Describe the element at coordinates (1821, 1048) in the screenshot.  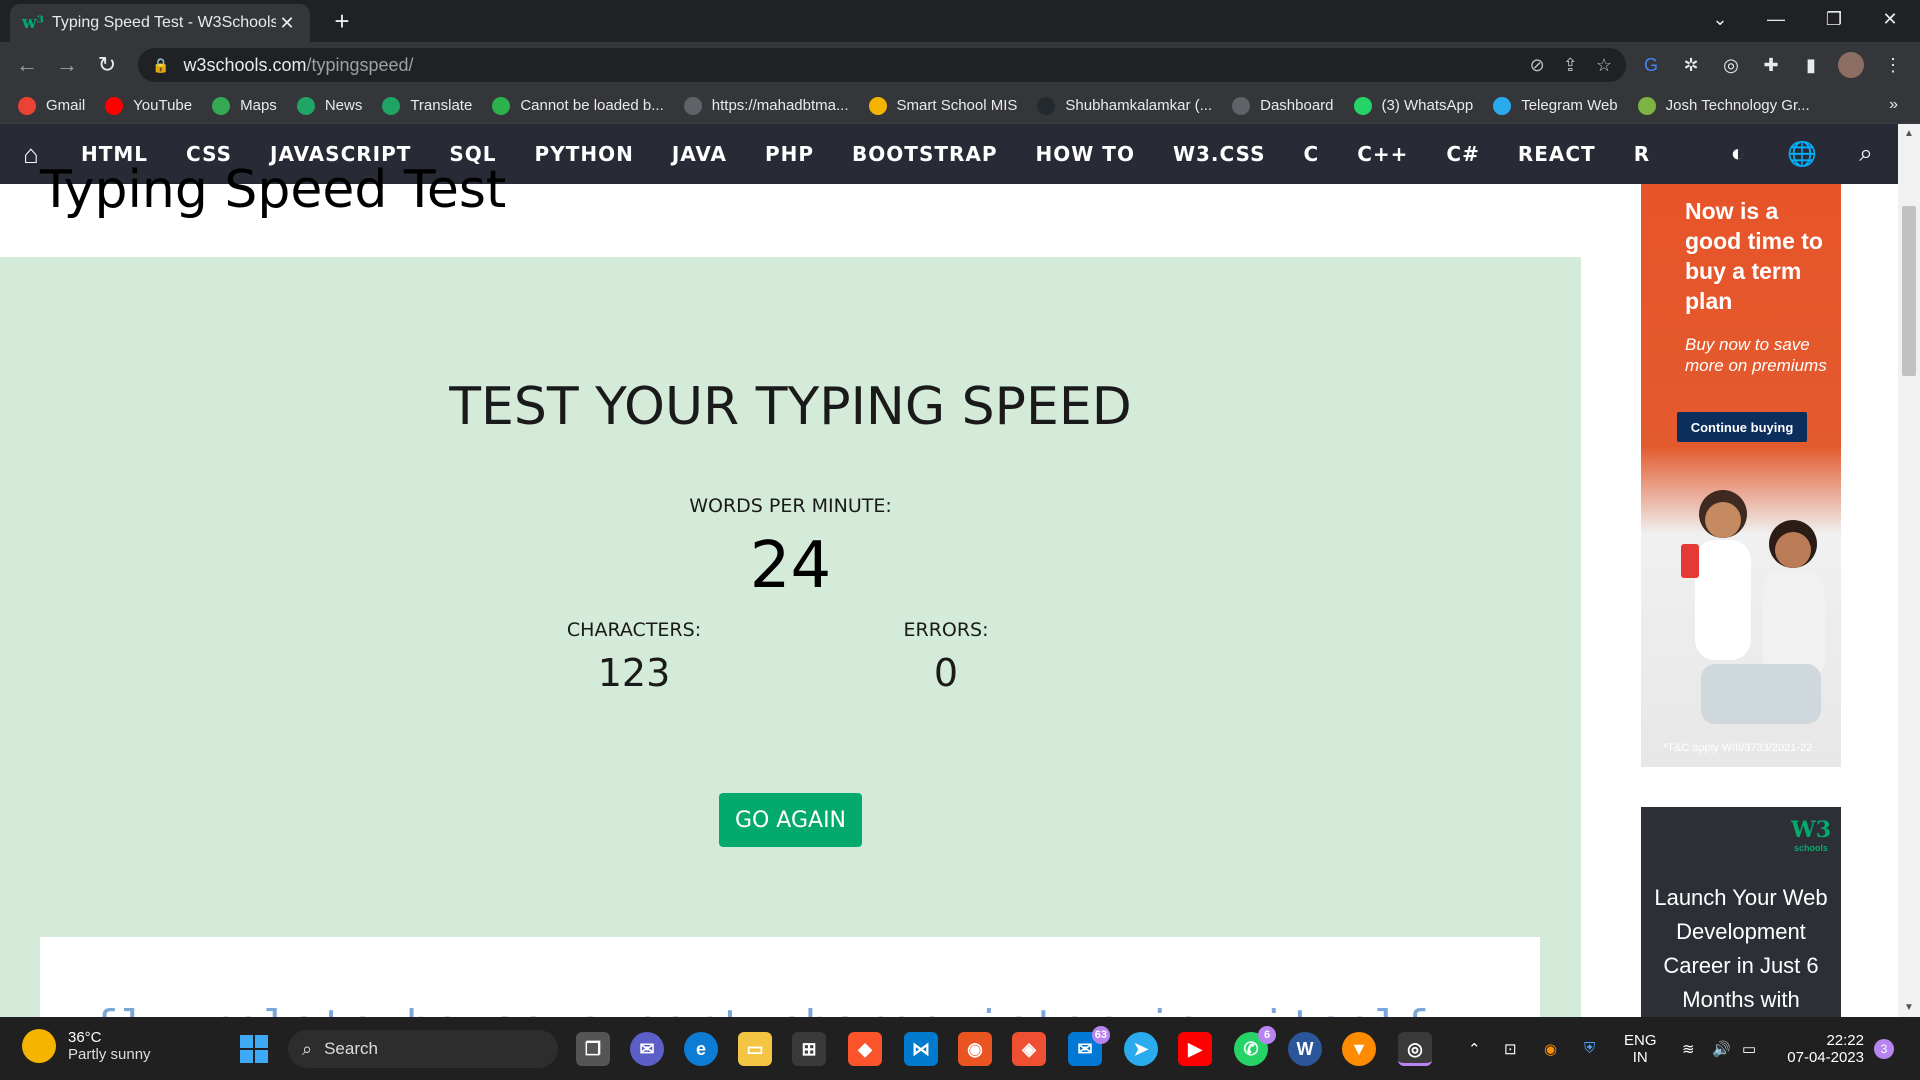
I see `clock: 22:22 07-04-2023` at that location.